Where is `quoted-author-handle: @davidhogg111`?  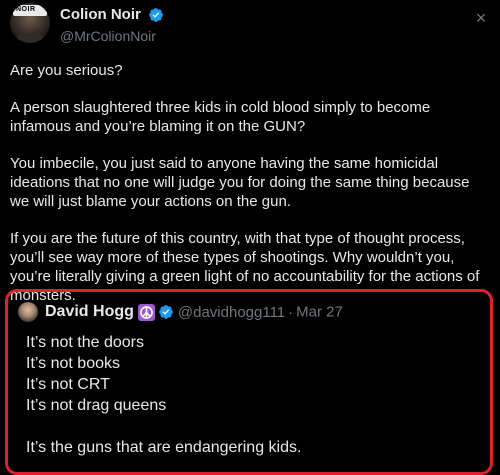 quoted-author-handle: @davidhogg111 is located at coordinates (231, 312).